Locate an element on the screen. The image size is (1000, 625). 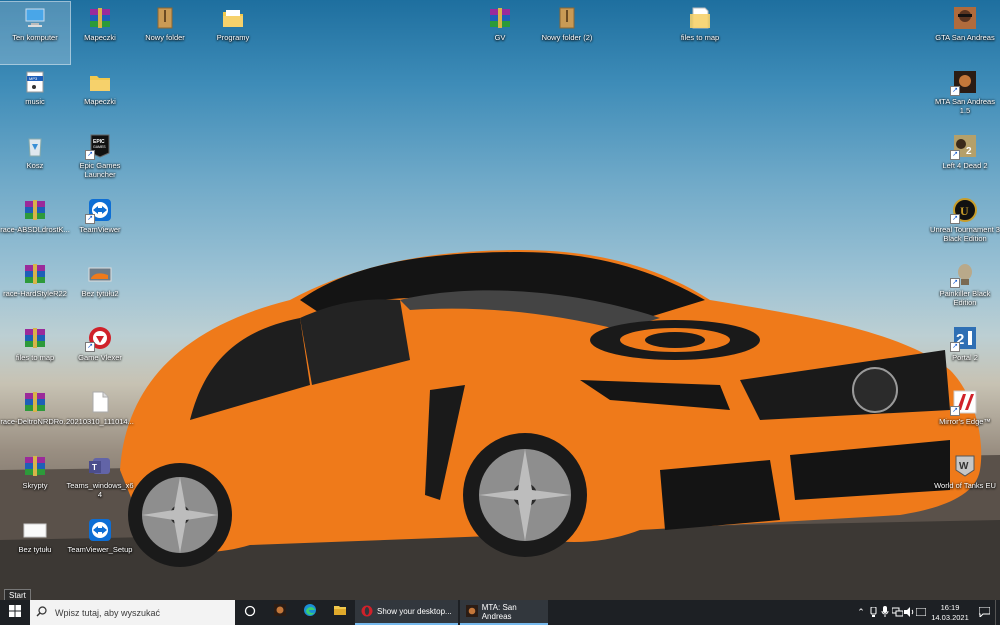
icon-label: Bez tytułu2 is located at coordinates (100, 293).